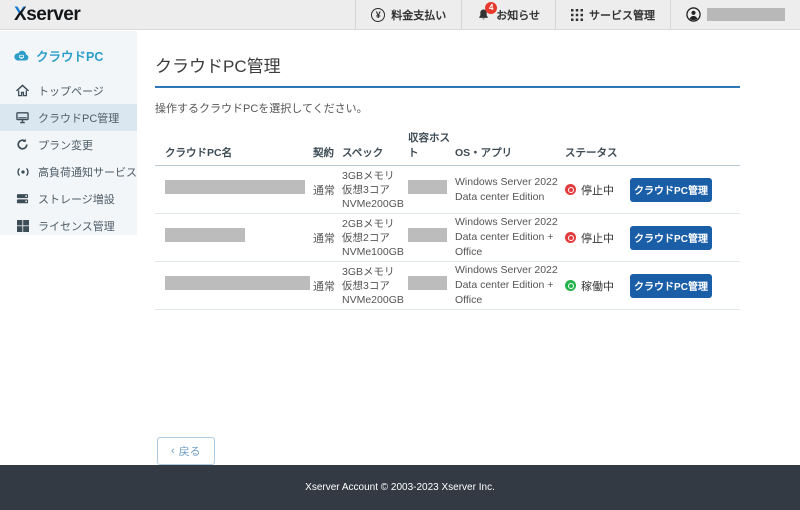 This screenshot has width=800, height=510. Describe the element at coordinates (570, 285) in the screenshot. I see `status-running-icon` at that location.